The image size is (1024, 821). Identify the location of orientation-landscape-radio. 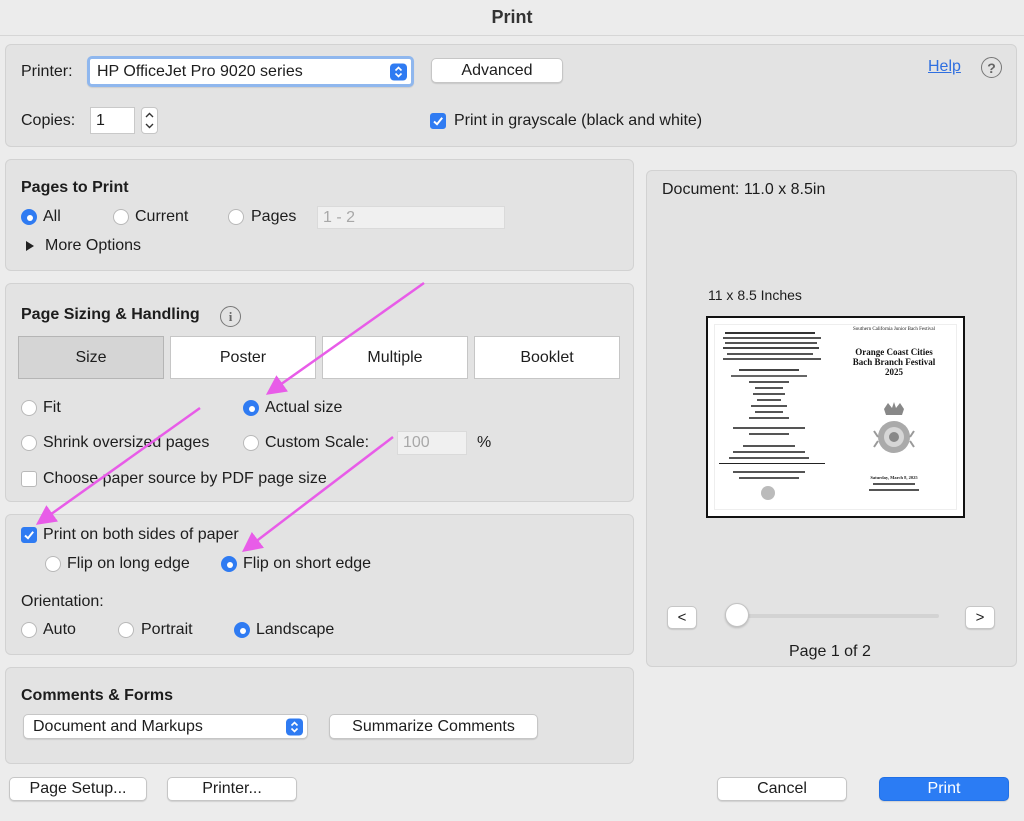
(242, 630).